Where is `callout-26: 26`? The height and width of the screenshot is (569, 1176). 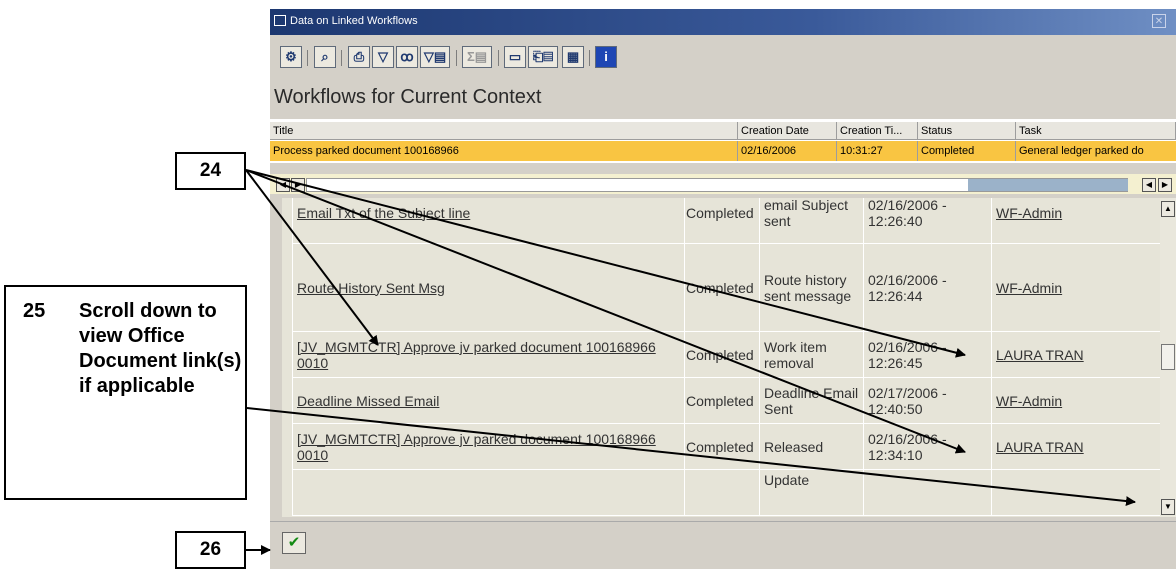
callout-26: 26 is located at coordinates (210, 550).